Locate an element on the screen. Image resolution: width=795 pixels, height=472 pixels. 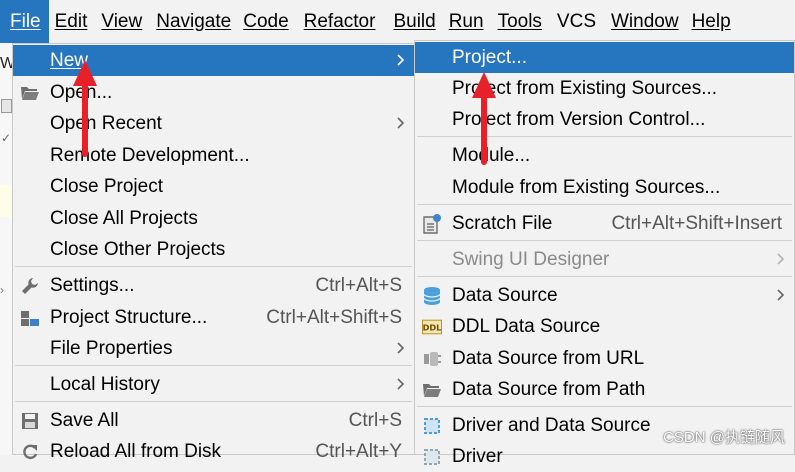
menu-tools: Tools is located at coordinates (521, 21).